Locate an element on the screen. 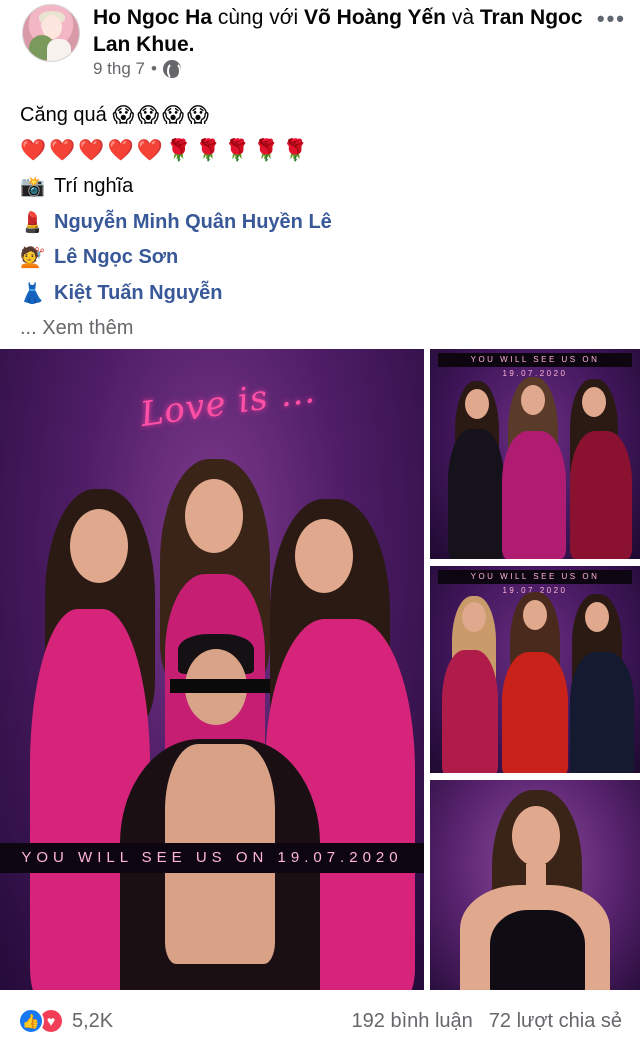 The width and height of the screenshot is (640, 1037). haircut-icon: 💇 is located at coordinates (32, 258).